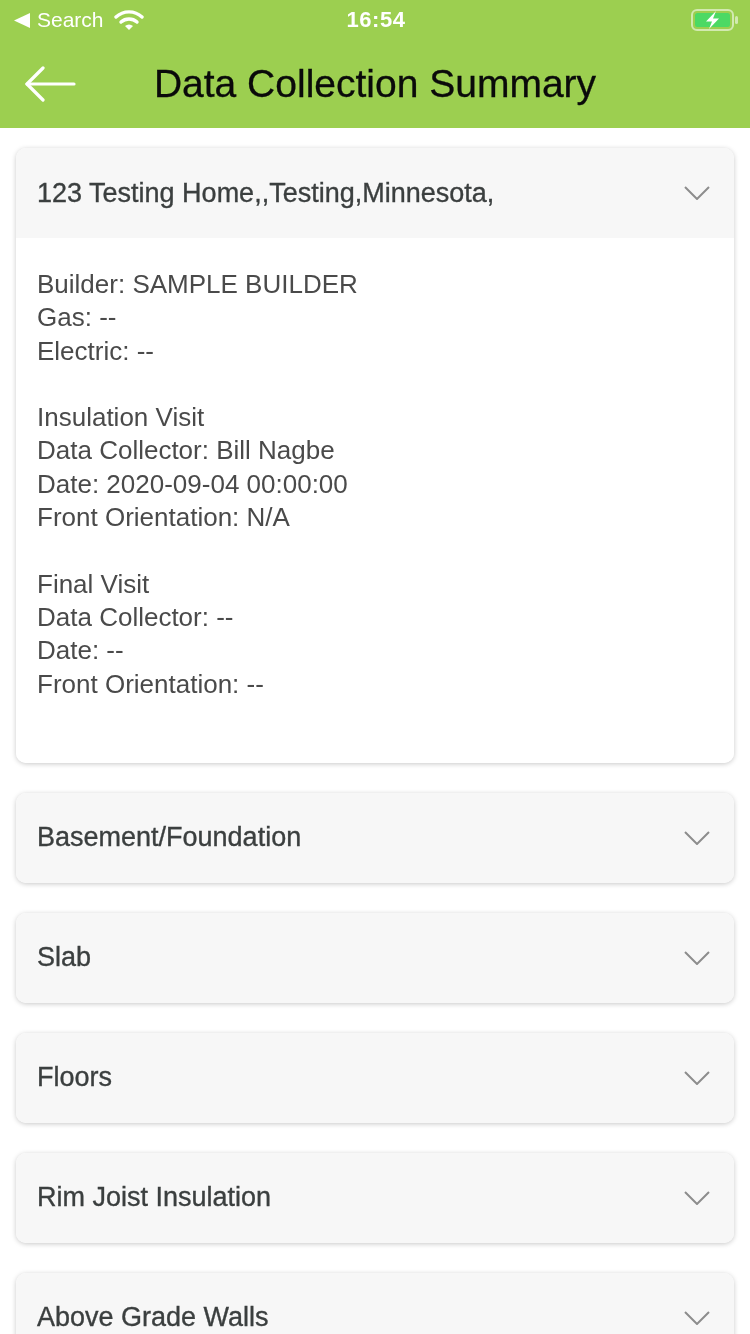 This screenshot has width=750, height=1334. I want to click on detail-text: Date: 2020-09-04 00:00:00, so click(192, 484).